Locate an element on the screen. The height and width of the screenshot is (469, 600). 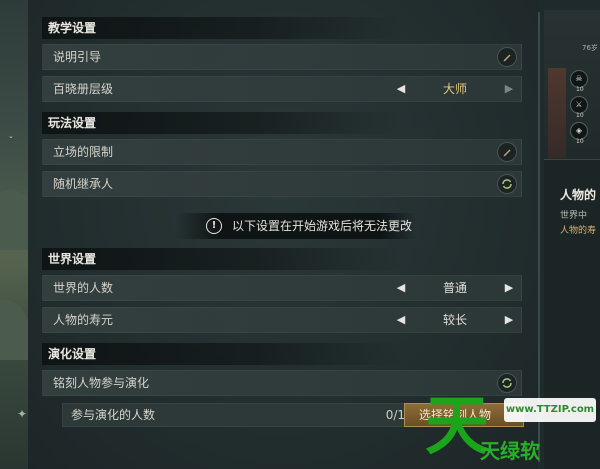
selected-value: 大师 is located at coordinates (454, 89).